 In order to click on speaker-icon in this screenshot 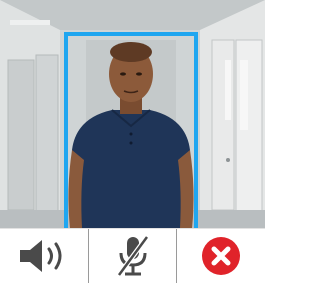, I will do `click(44, 256)`.